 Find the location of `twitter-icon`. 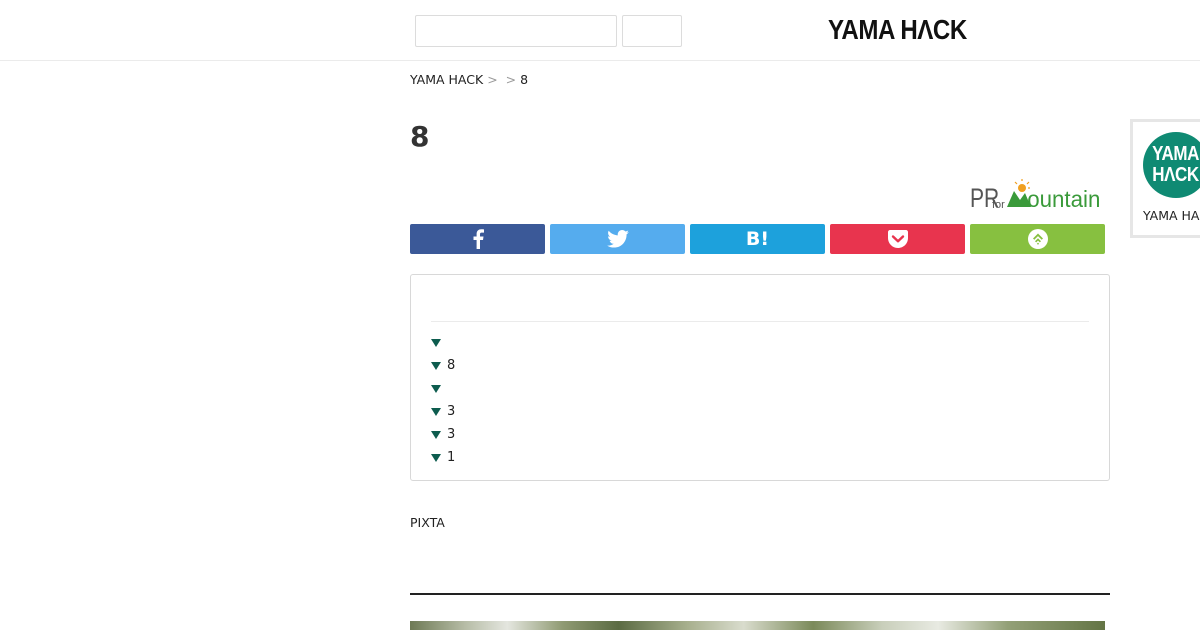

twitter-icon is located at coordinates (617, 239).